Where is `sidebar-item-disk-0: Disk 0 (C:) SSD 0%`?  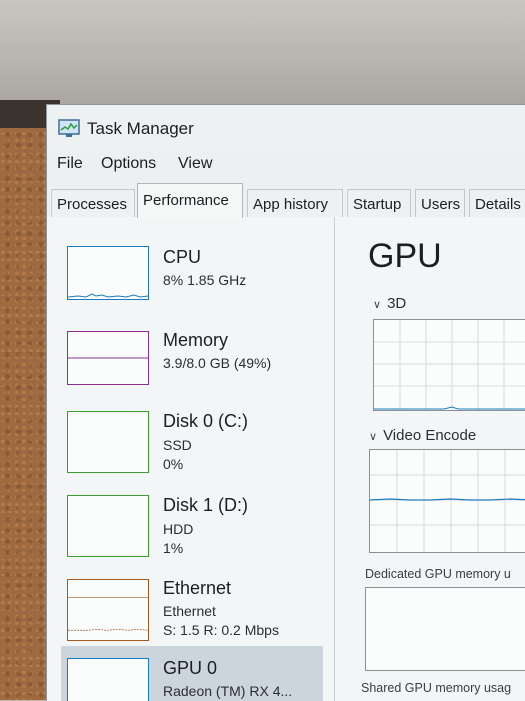 sidebar-item-disk-0: Disk 0 (C:) SSD 0% is located at coordinates (190, 442).